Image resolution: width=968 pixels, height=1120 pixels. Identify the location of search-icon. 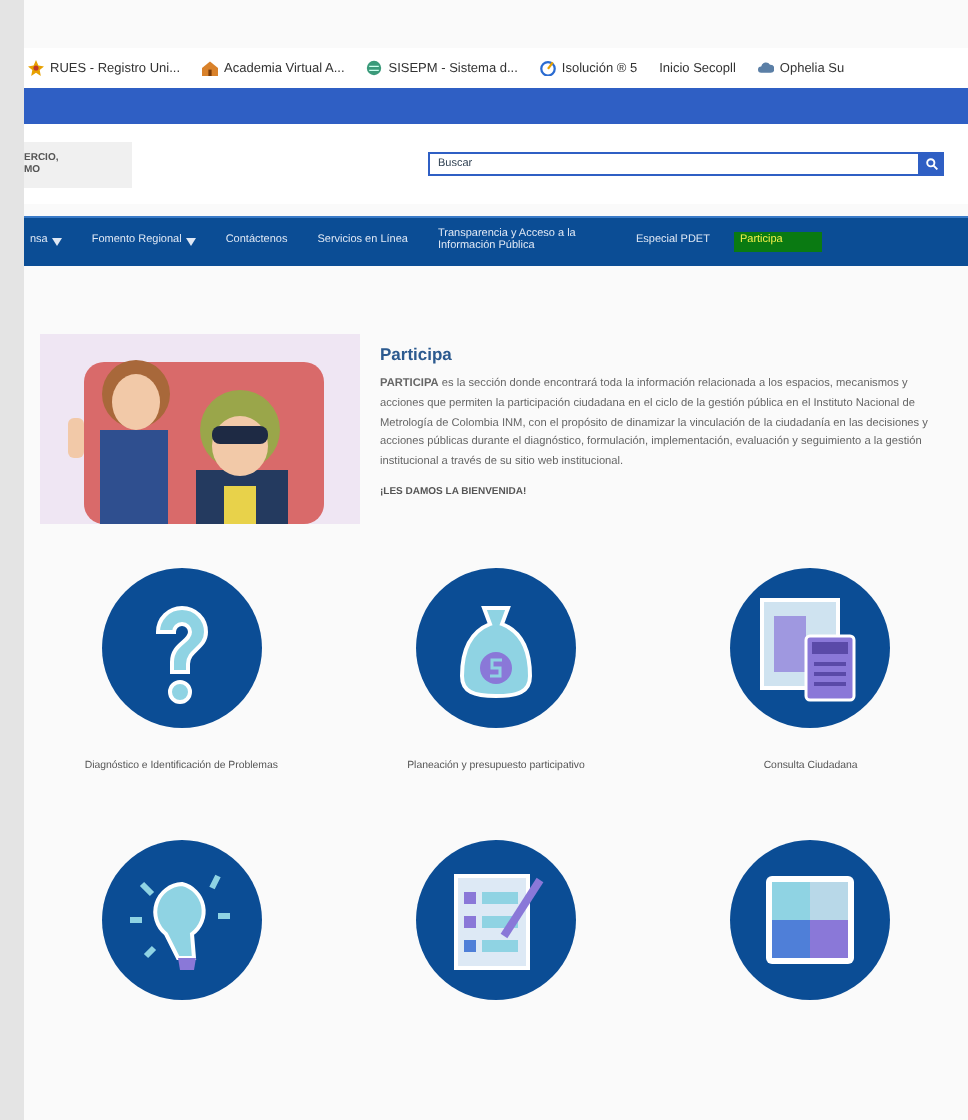
(932, 164).